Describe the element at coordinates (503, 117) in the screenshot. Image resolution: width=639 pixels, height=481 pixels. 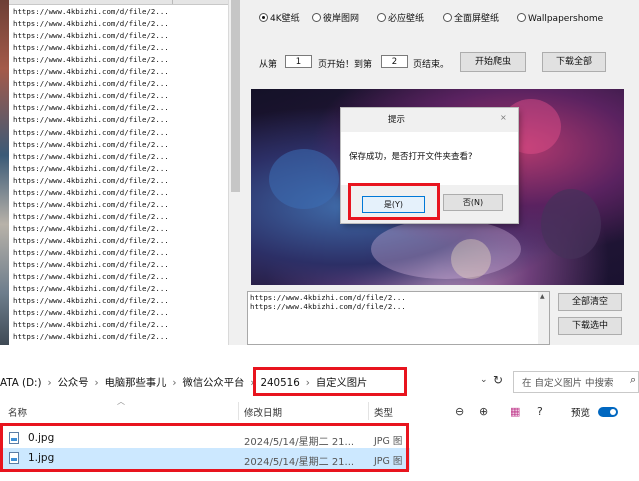
I see `close-icon: ×` at that location.